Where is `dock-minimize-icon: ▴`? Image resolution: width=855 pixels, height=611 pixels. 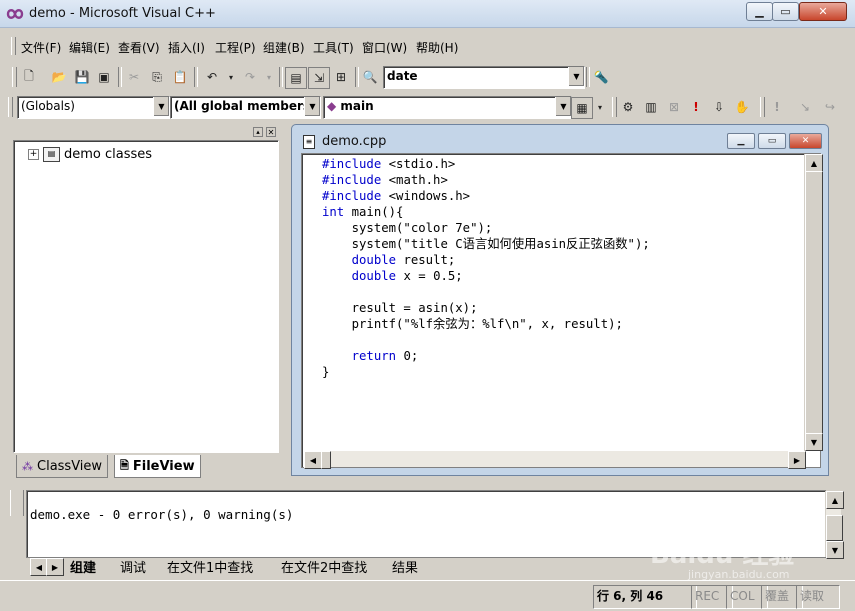
dock-minimize-icon: ▴ is located at coordinates (258, 132).